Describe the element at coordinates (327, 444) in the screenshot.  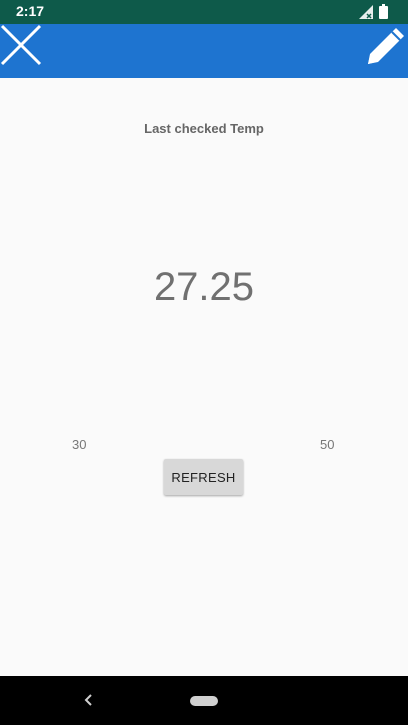
I see `max-label: 50` at that location.